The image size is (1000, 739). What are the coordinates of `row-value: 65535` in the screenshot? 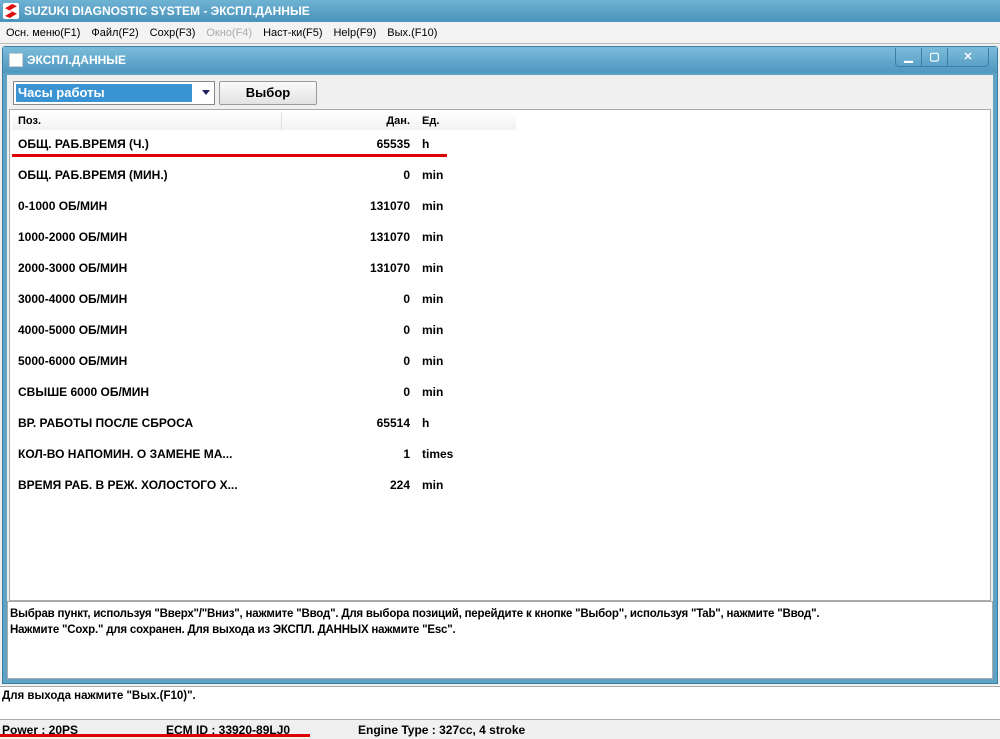 It's located at (393, 144).